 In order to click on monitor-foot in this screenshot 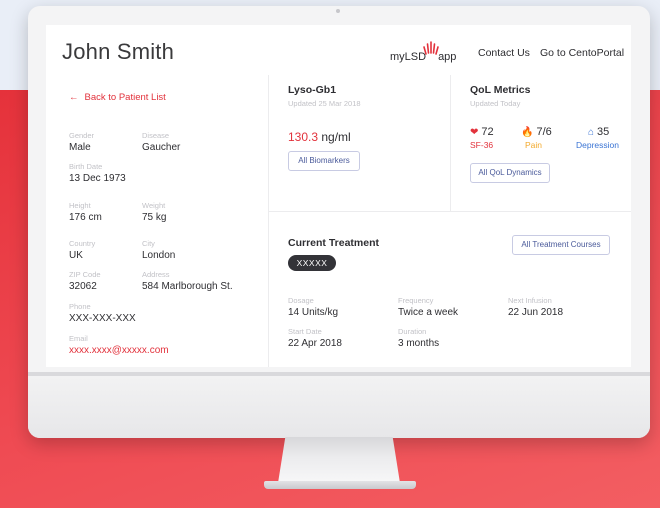, I will do `click(340, 485)`.